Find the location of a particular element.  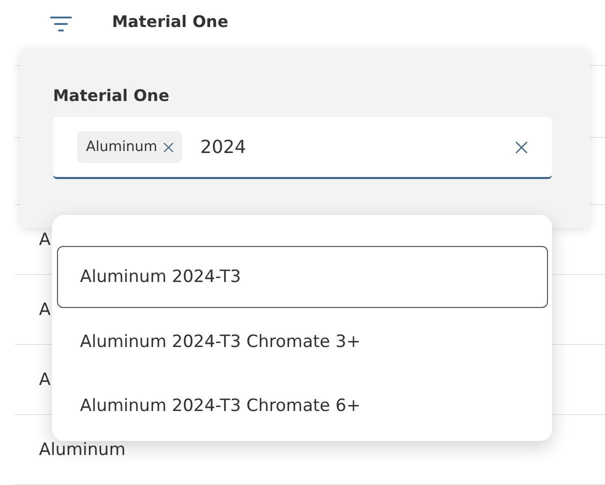

dropdown-option: Aluminum 2024-T3 Chromate 3+ is located at coordinates (302, 342).